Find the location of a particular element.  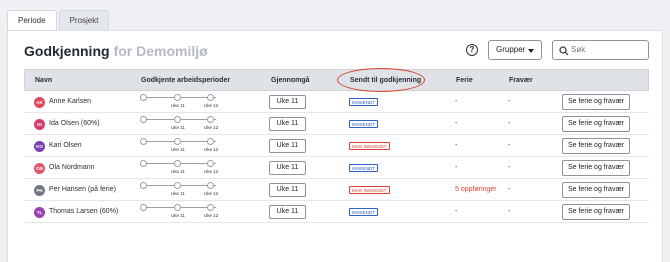

tab-periode: Periode is located at coordinates (32, 20).